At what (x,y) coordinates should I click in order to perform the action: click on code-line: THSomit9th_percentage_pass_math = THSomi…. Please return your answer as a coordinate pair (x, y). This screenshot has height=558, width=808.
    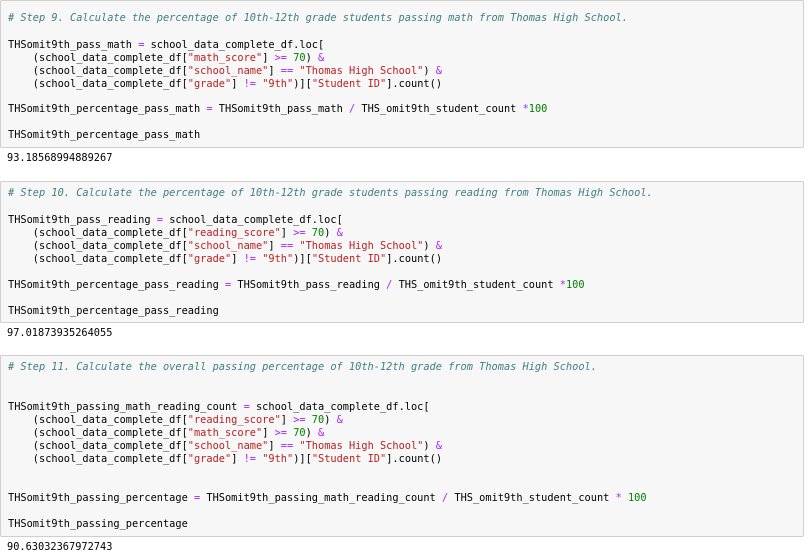
    Looking at the image, I should click on (278, 109).